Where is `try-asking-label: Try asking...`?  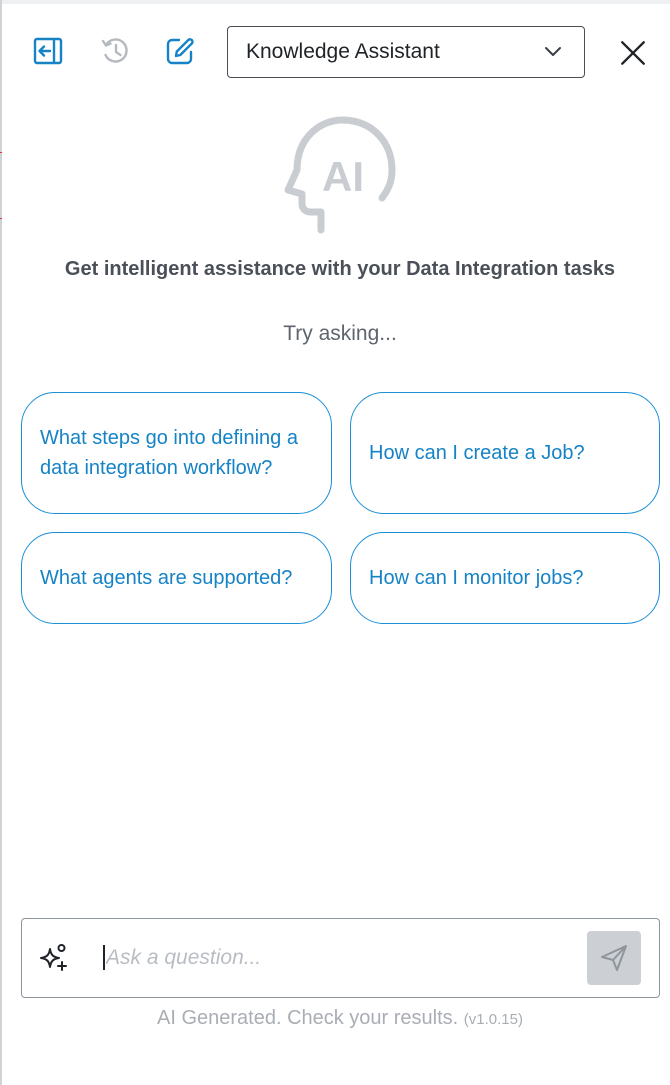
try-asking-label: Try asking... is located at coordinates (340, 333).